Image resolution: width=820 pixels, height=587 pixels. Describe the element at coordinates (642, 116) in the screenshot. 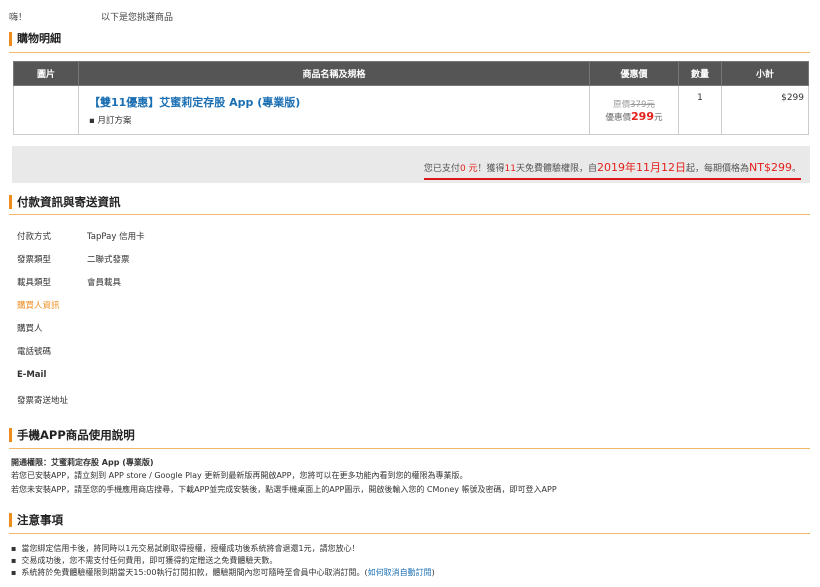

I see `discount-price-value: 299` at that location.